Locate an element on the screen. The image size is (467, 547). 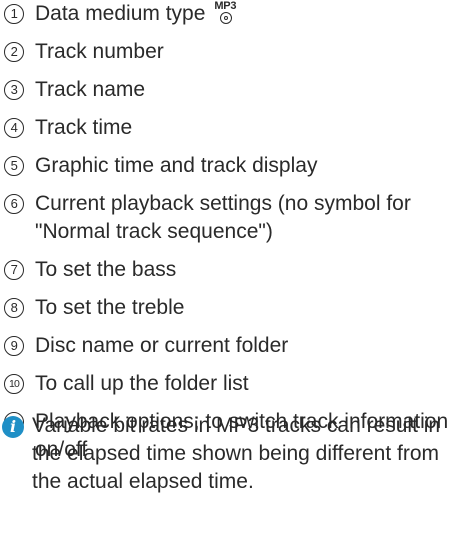
item-label: Track number is located at coordinates (99, 51).